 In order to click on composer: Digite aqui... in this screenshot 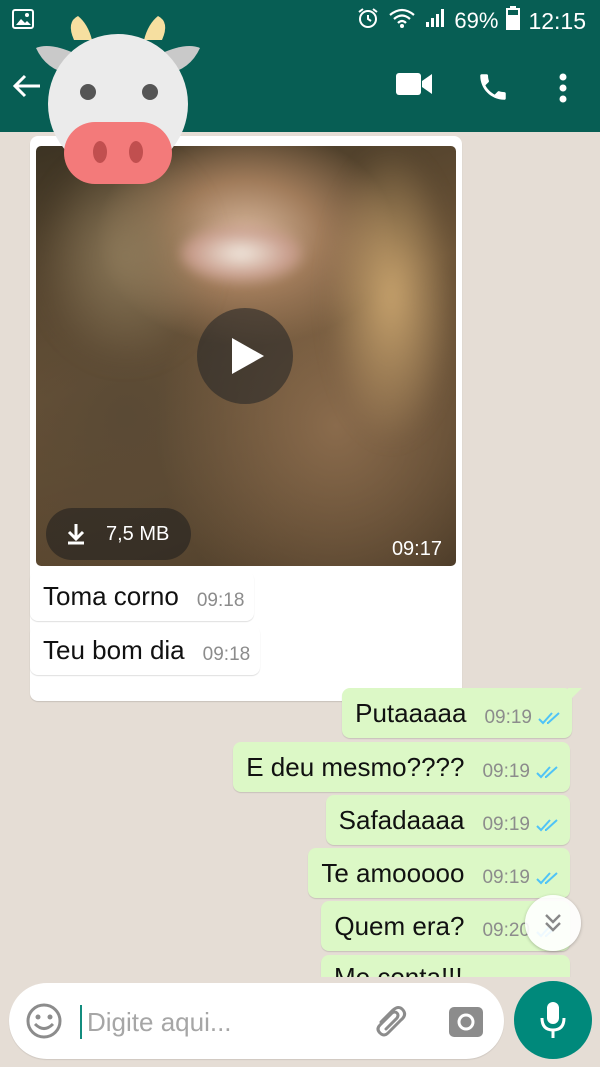, I will do `click(300, 1022)`.